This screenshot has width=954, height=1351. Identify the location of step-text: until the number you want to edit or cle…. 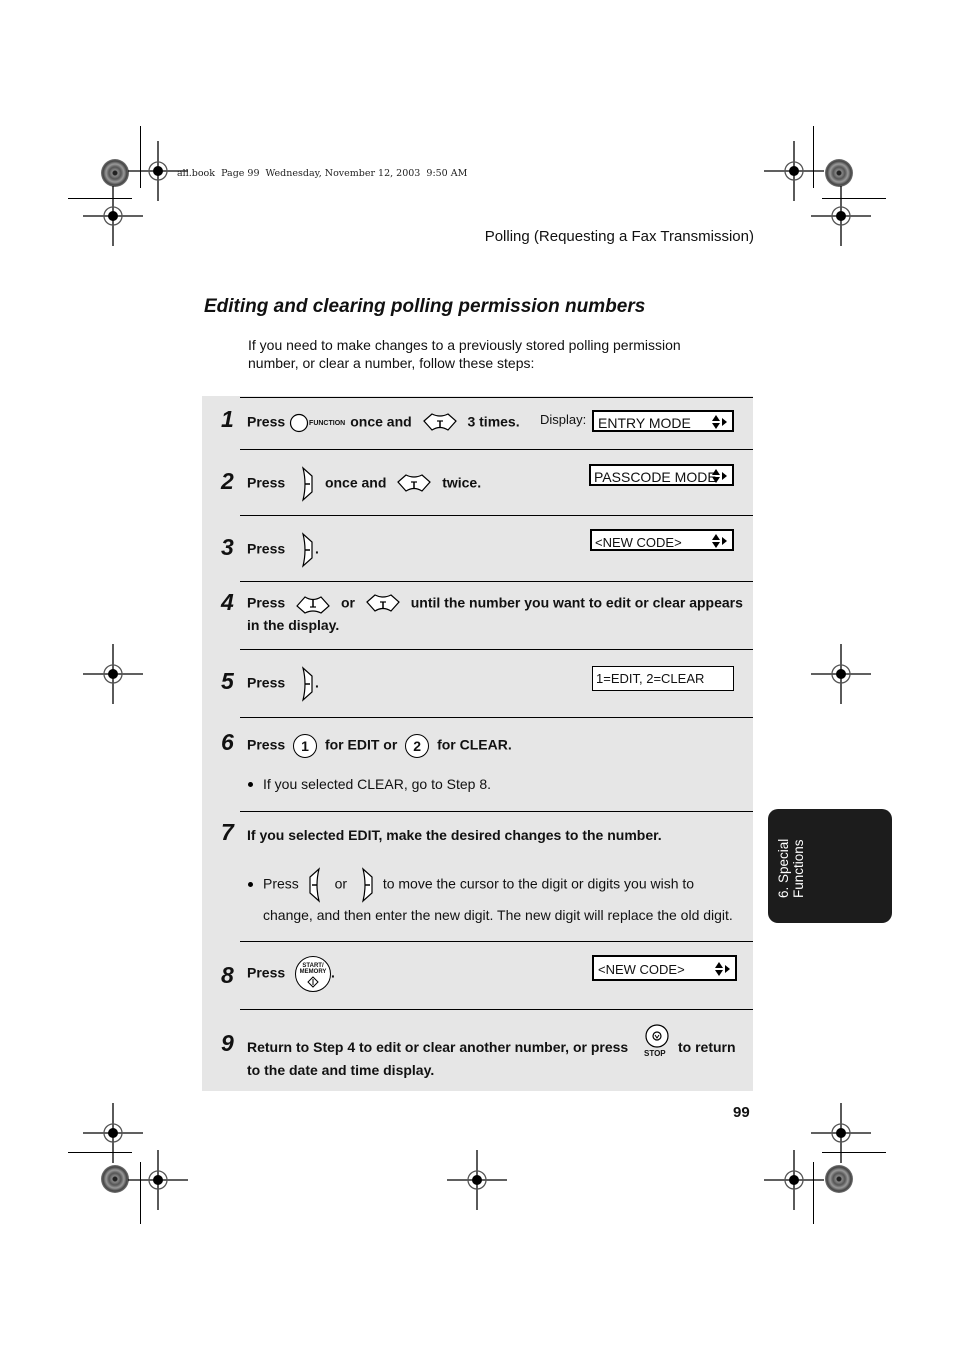
(576, 602).